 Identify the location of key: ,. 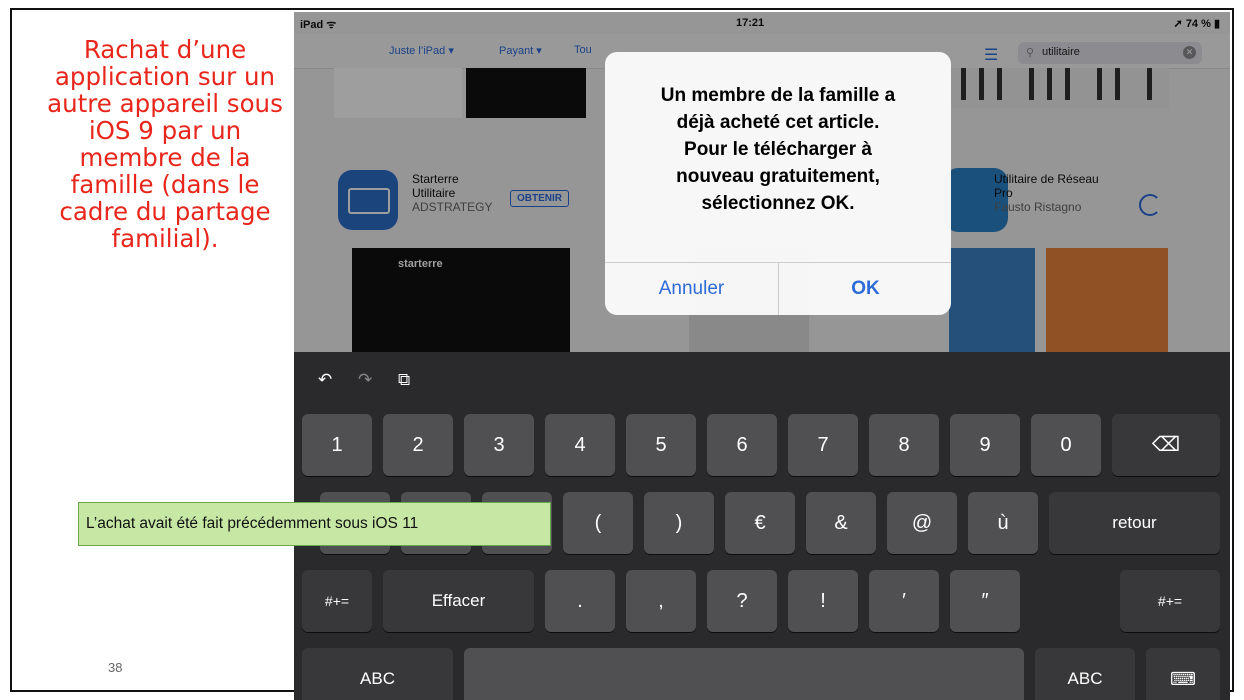
(661, 601).